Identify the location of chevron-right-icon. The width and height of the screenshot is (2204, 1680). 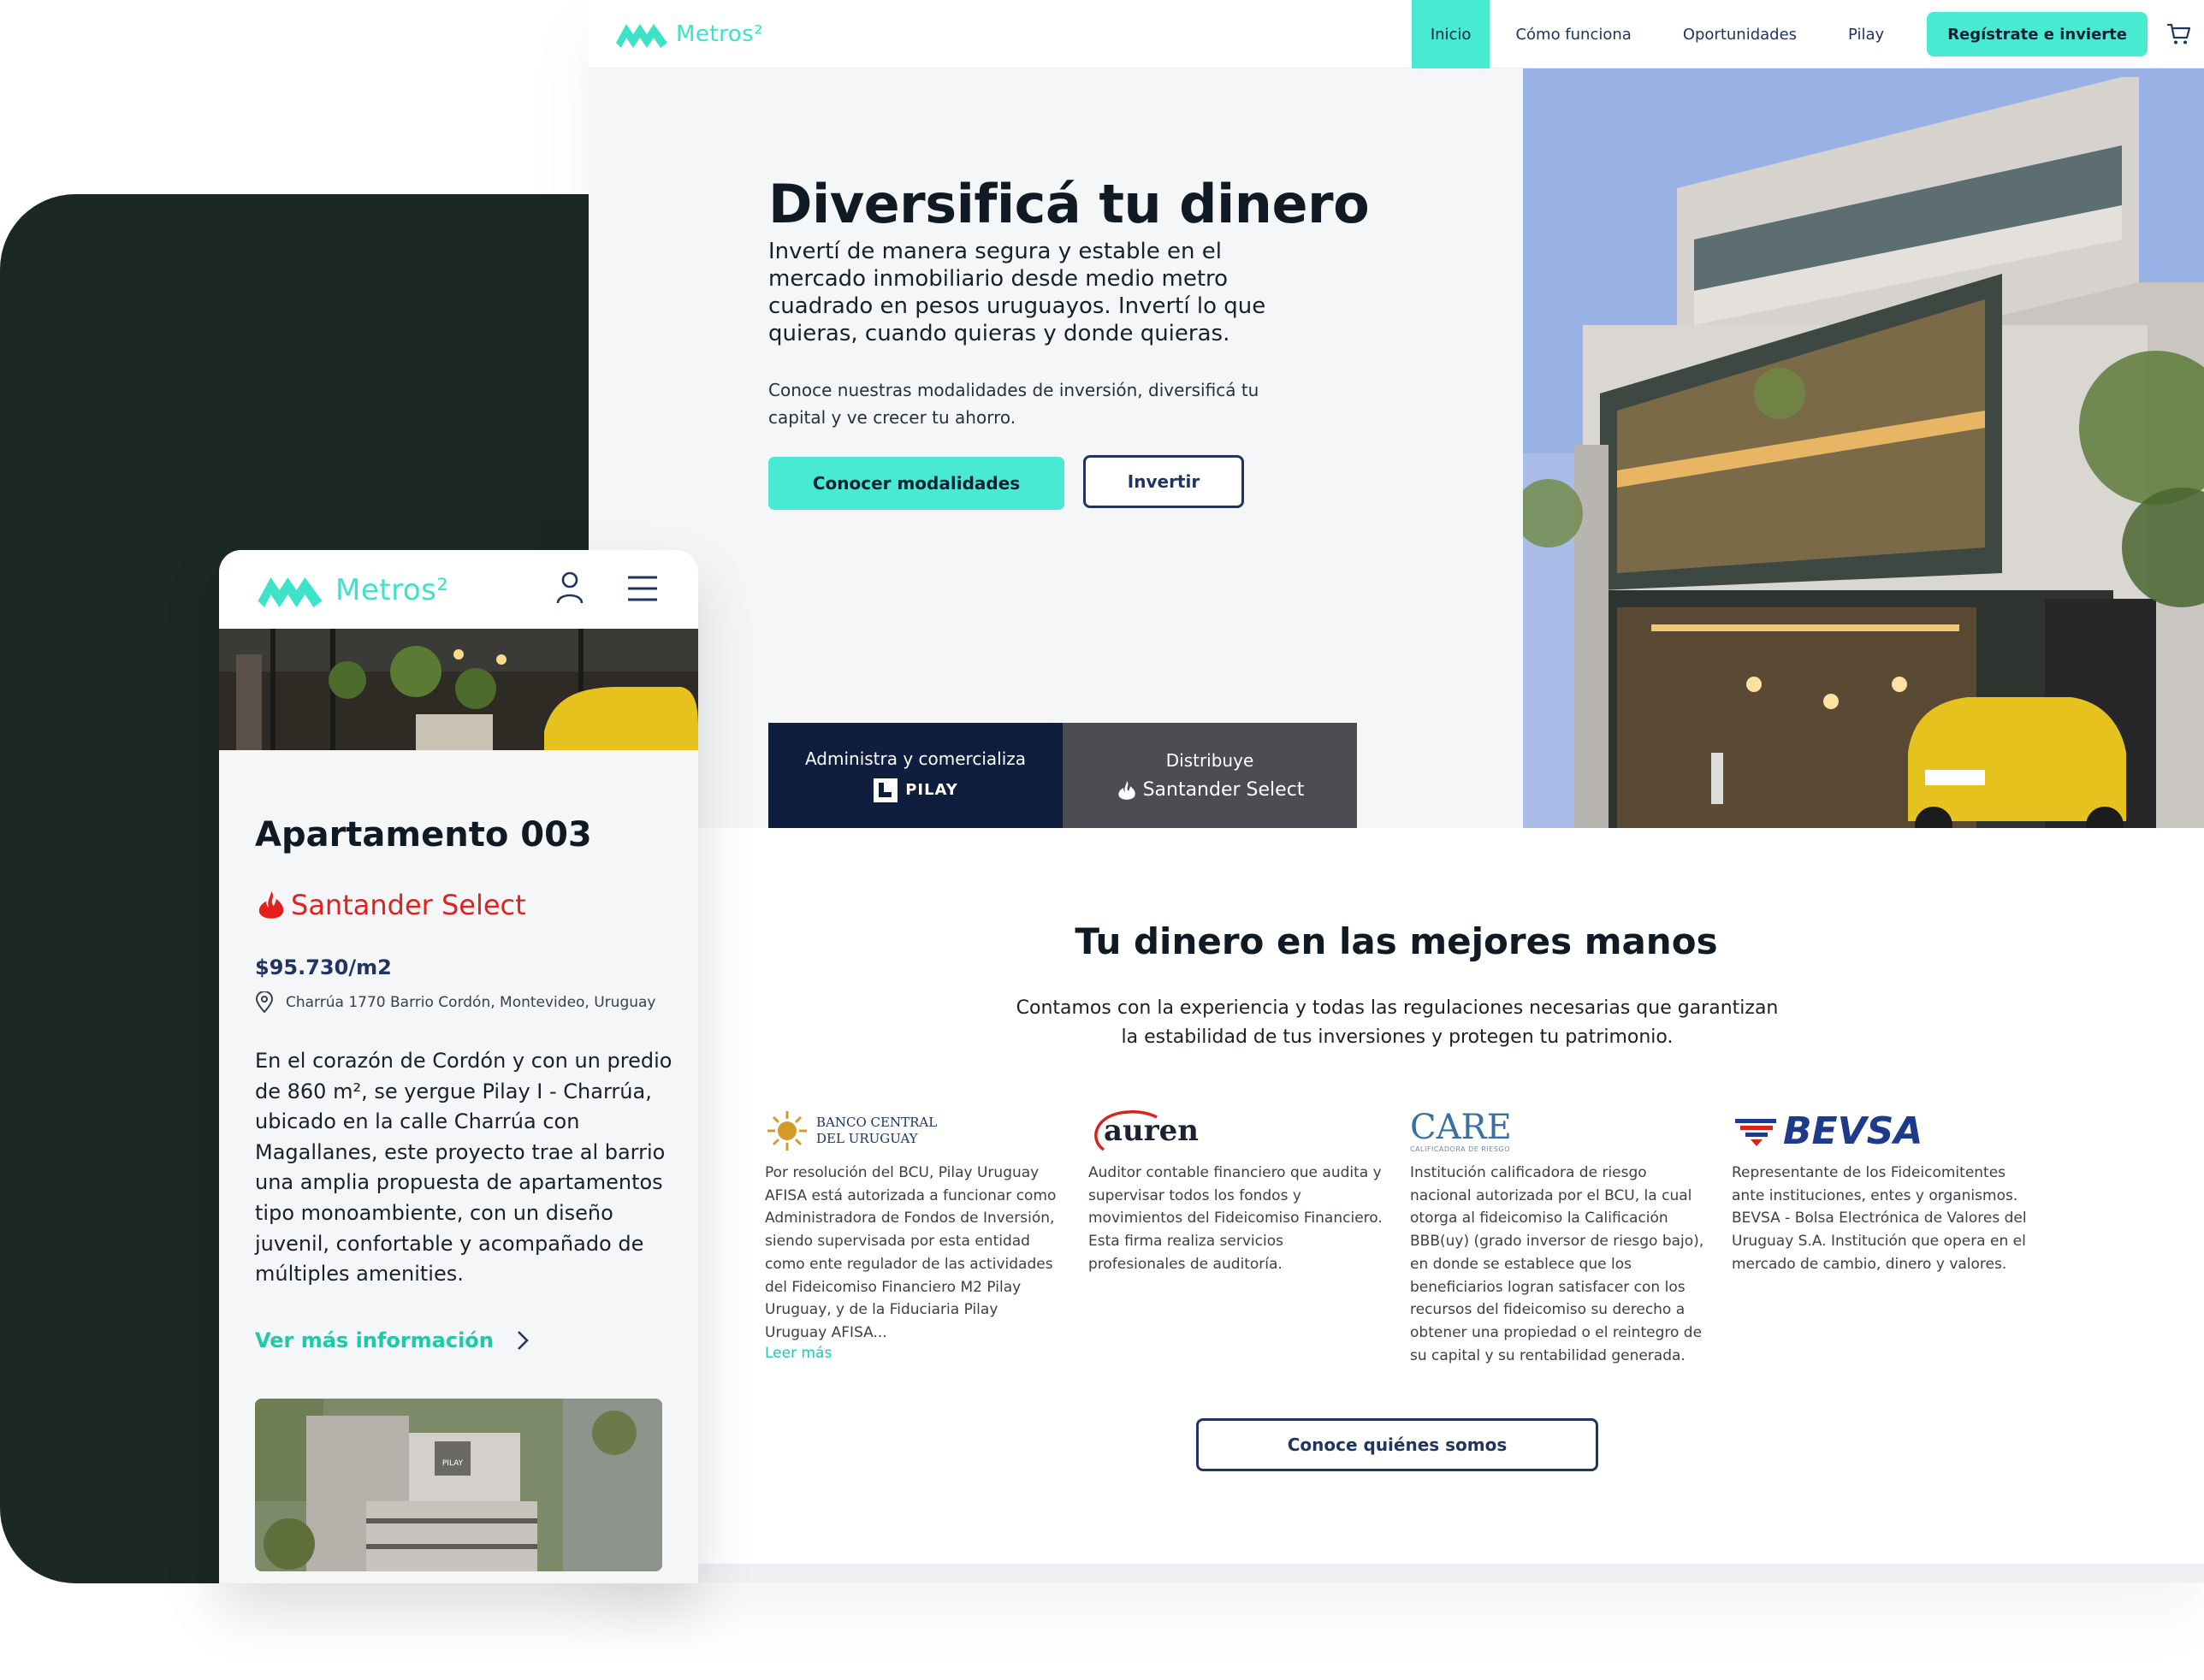
(523, 1340).